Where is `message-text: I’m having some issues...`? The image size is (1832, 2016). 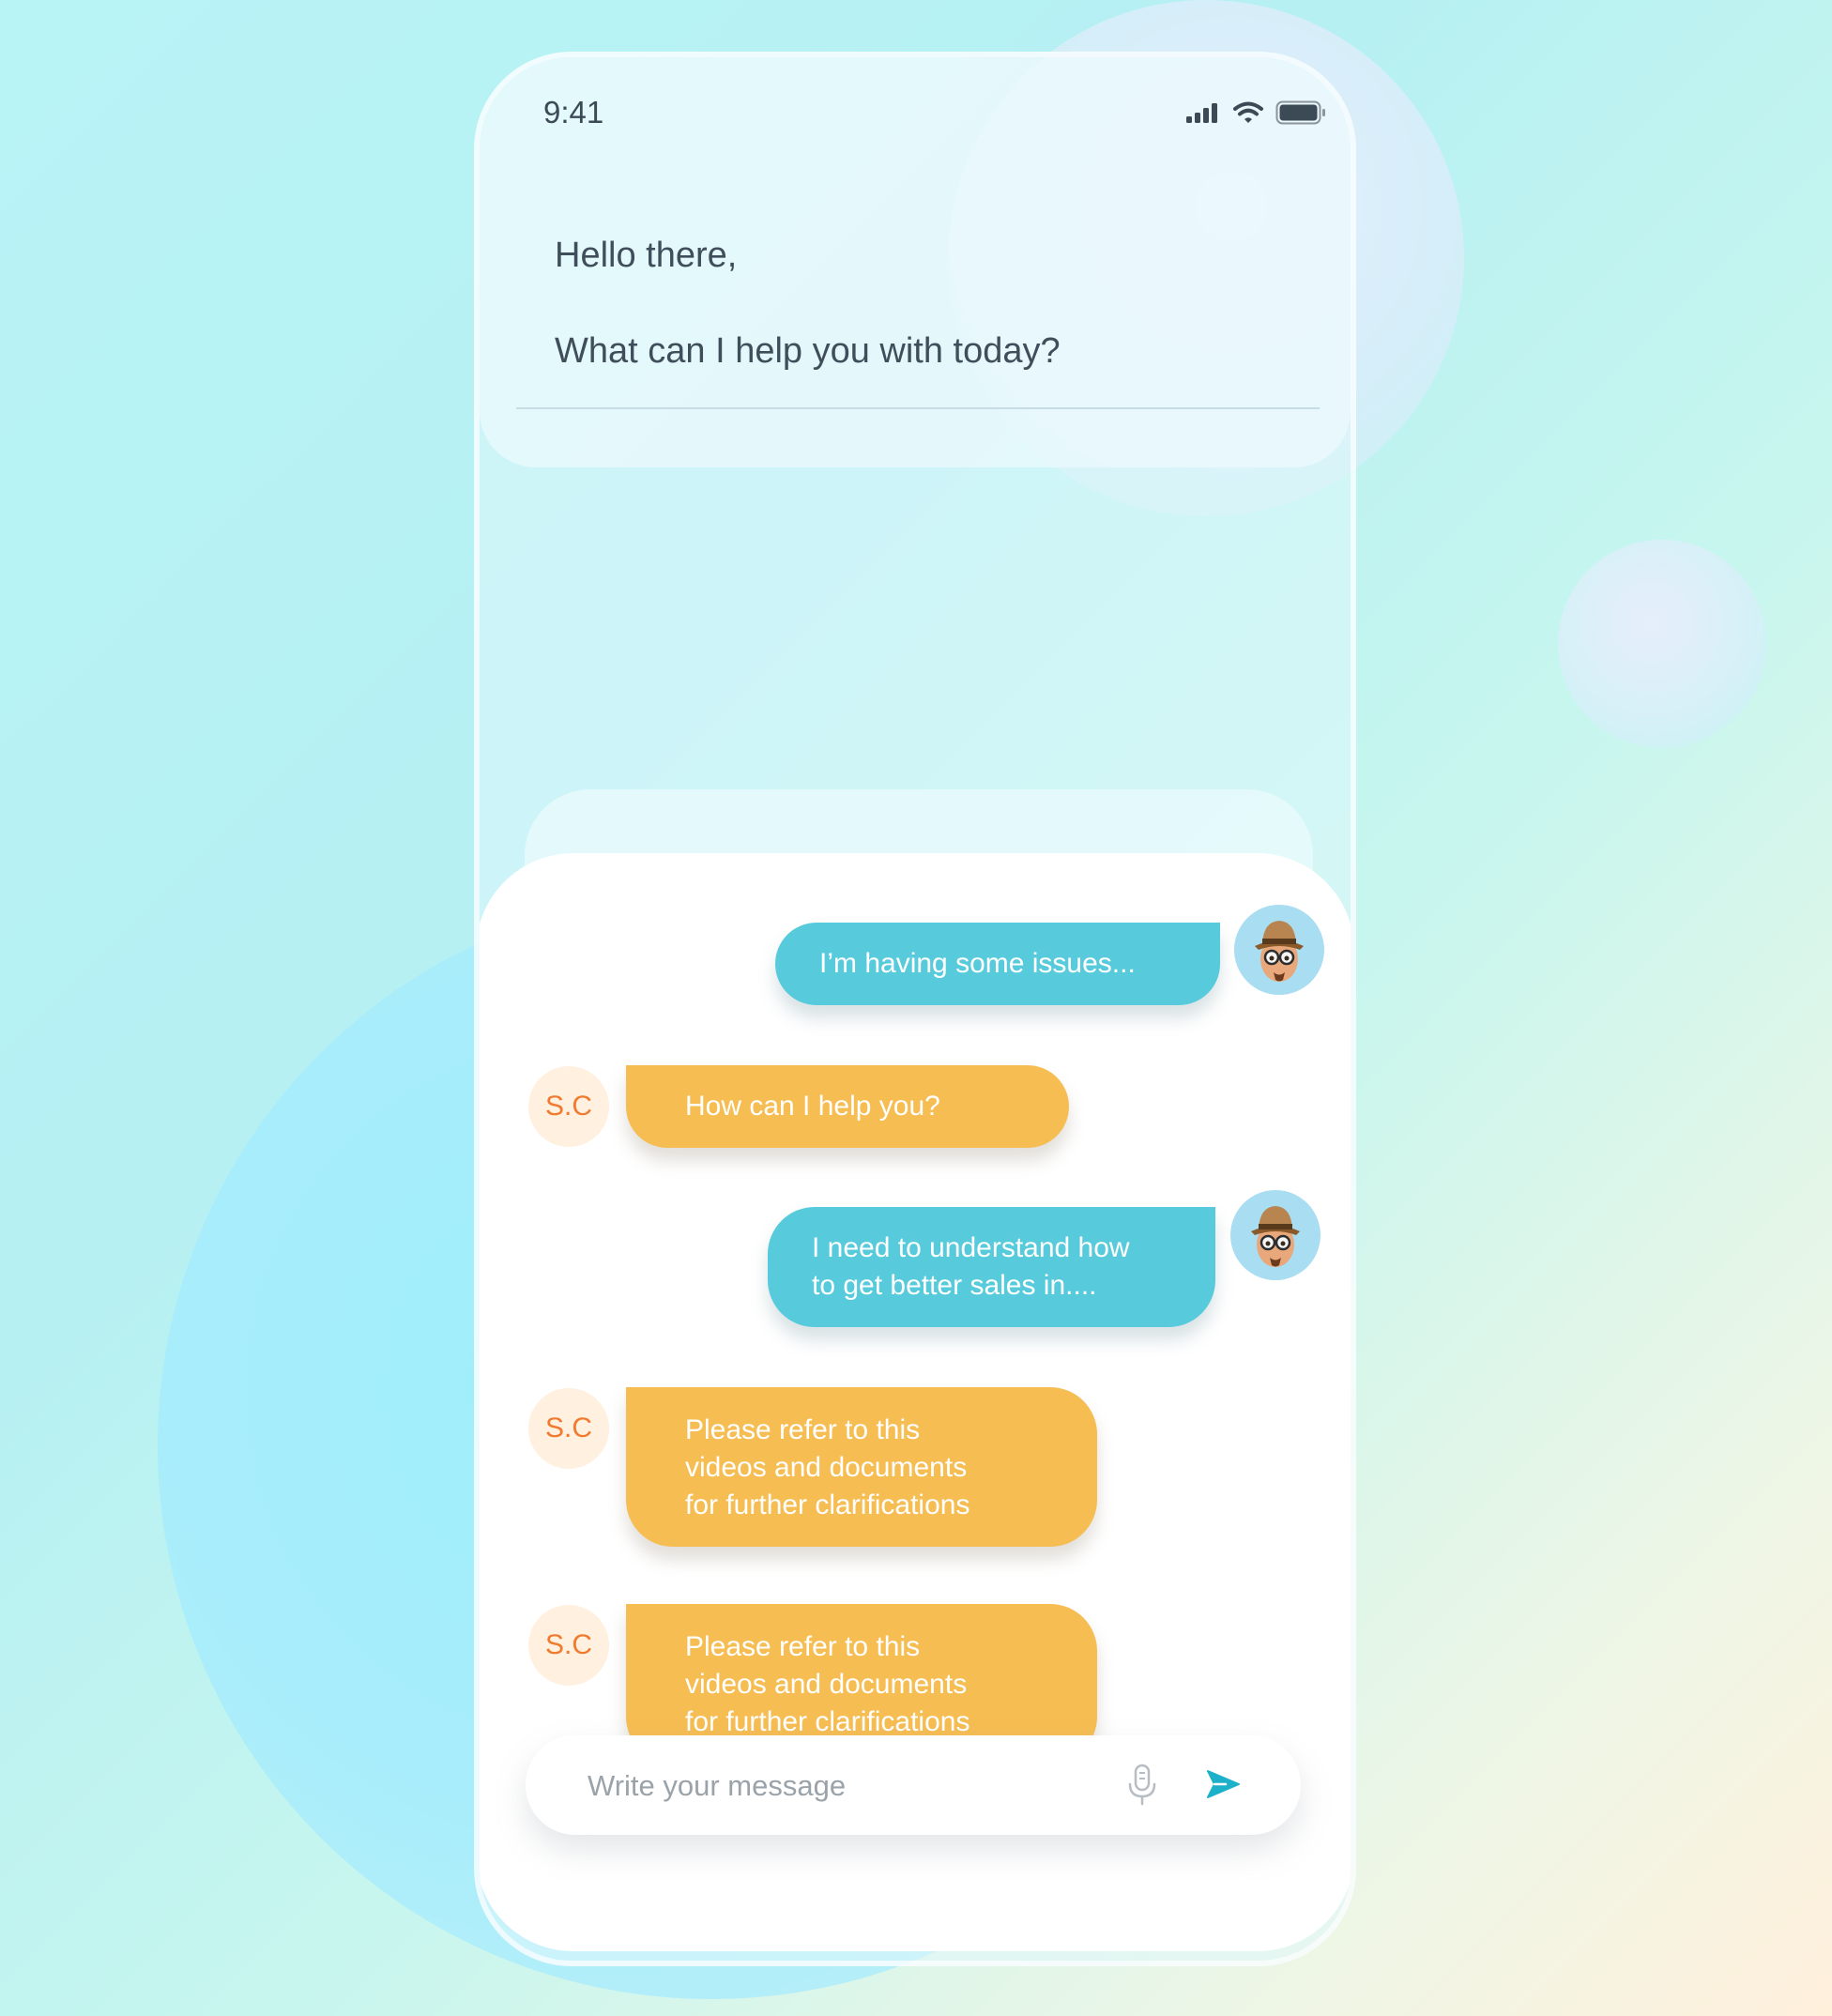 message-text: I’m having some issues... is located at coordinates (978, 963).